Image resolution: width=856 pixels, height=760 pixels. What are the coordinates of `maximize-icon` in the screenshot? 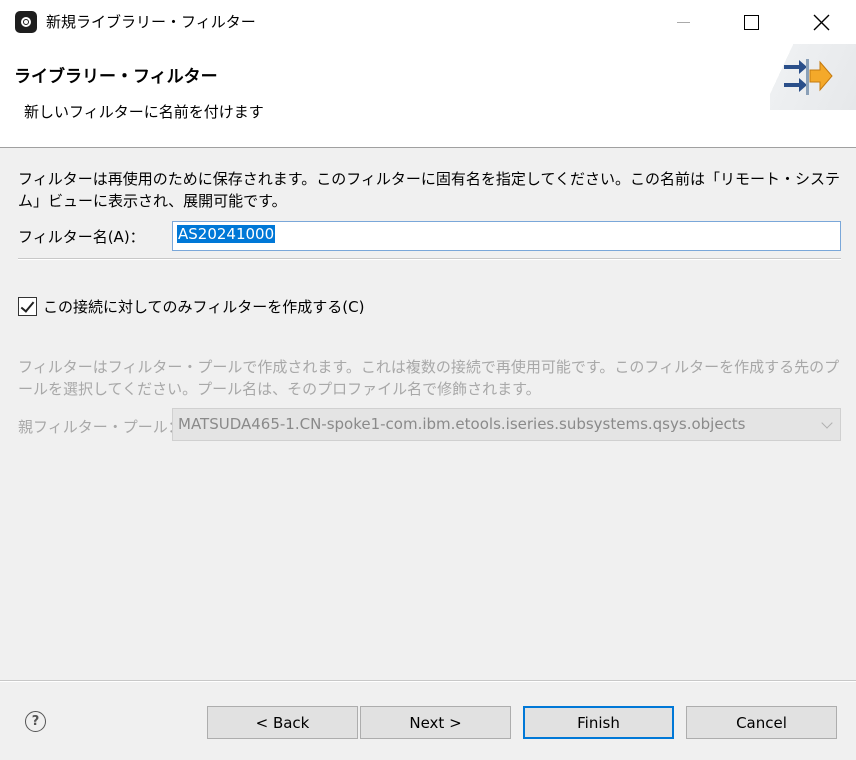 It's located at (751, 22).